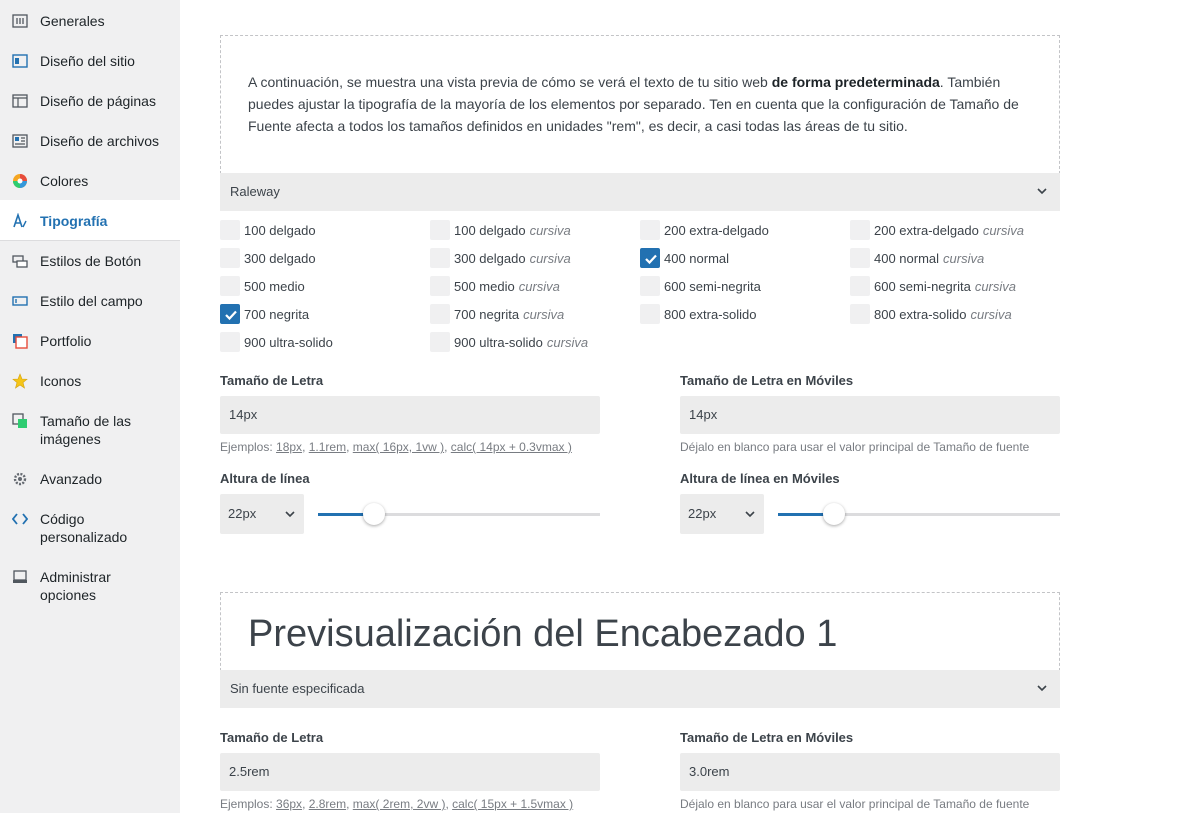 This screenshot has height=813, width=1185. What do you see at coordinates (272, 380) in the screenshot?
I see `font-size-label: Tamaño de Letra` at bounding box center [272, 380].